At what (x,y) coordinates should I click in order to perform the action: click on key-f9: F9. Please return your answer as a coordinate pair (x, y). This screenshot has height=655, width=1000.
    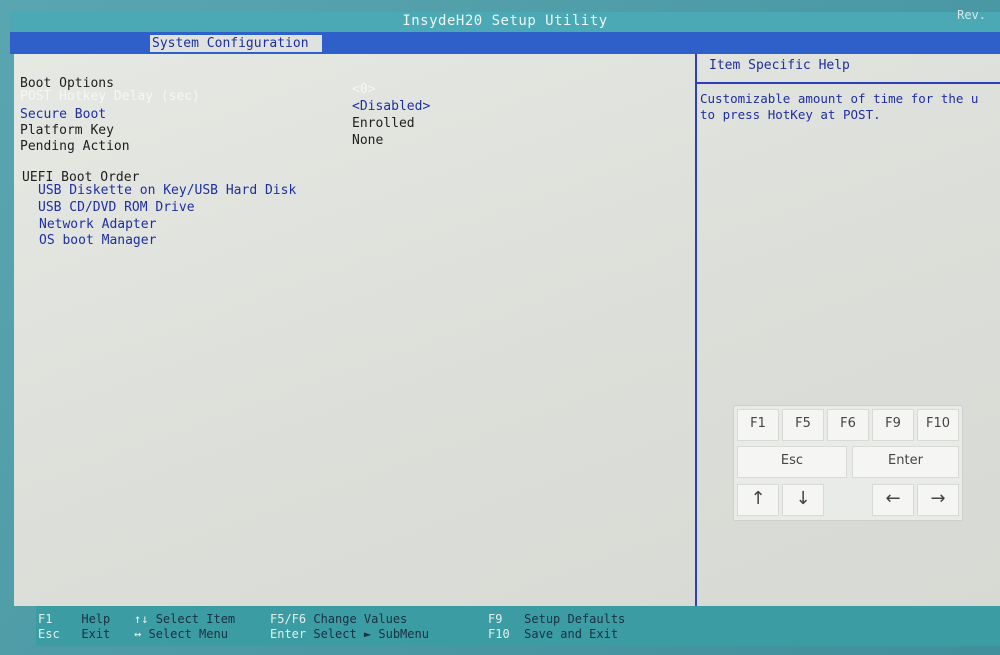
    Looking at the image, I should click on (893, 425).